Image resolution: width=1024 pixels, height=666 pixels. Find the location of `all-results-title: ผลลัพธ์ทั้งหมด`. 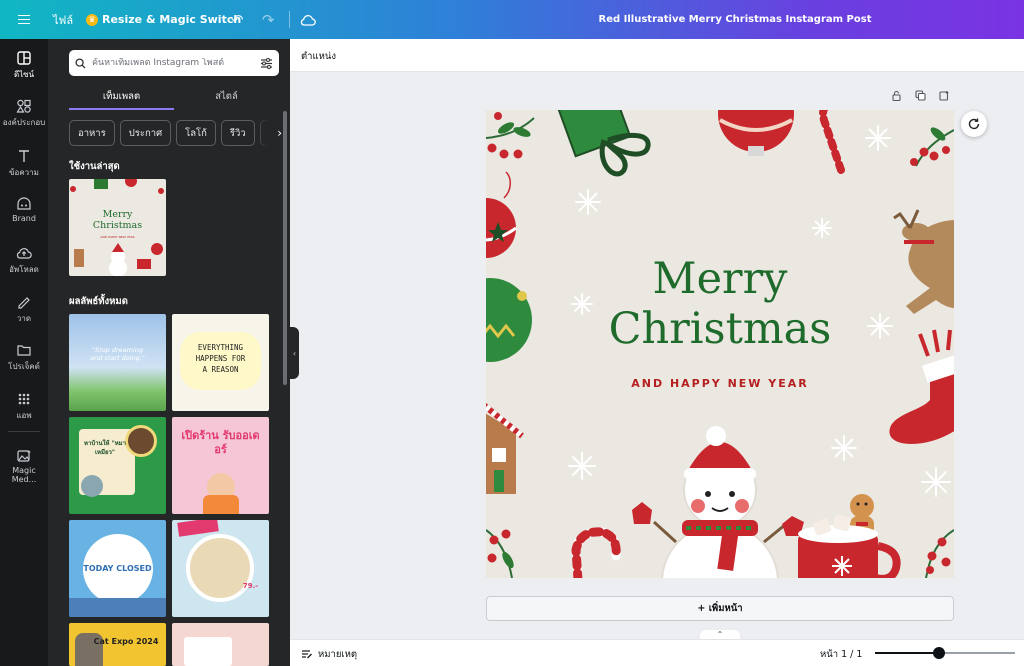

all-results-title: ผลลัพธ์ทั้งหมด is located at coordinates (98, 301).